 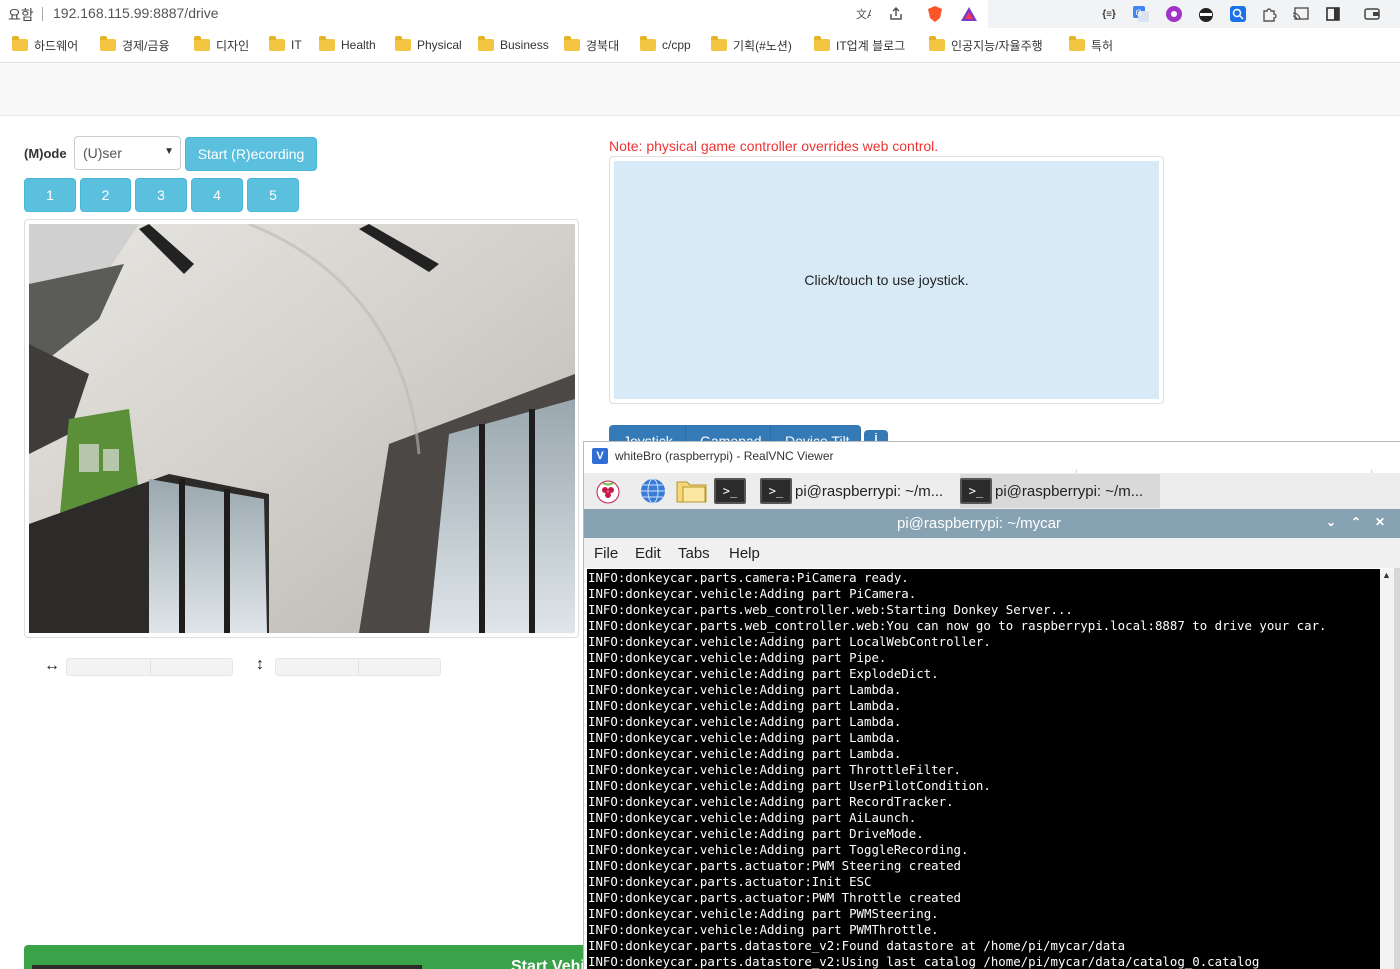 What do you see at coordinates (606, 553) in the screenshot?
I see `menu-file: File` at bounding box center [606, 553].